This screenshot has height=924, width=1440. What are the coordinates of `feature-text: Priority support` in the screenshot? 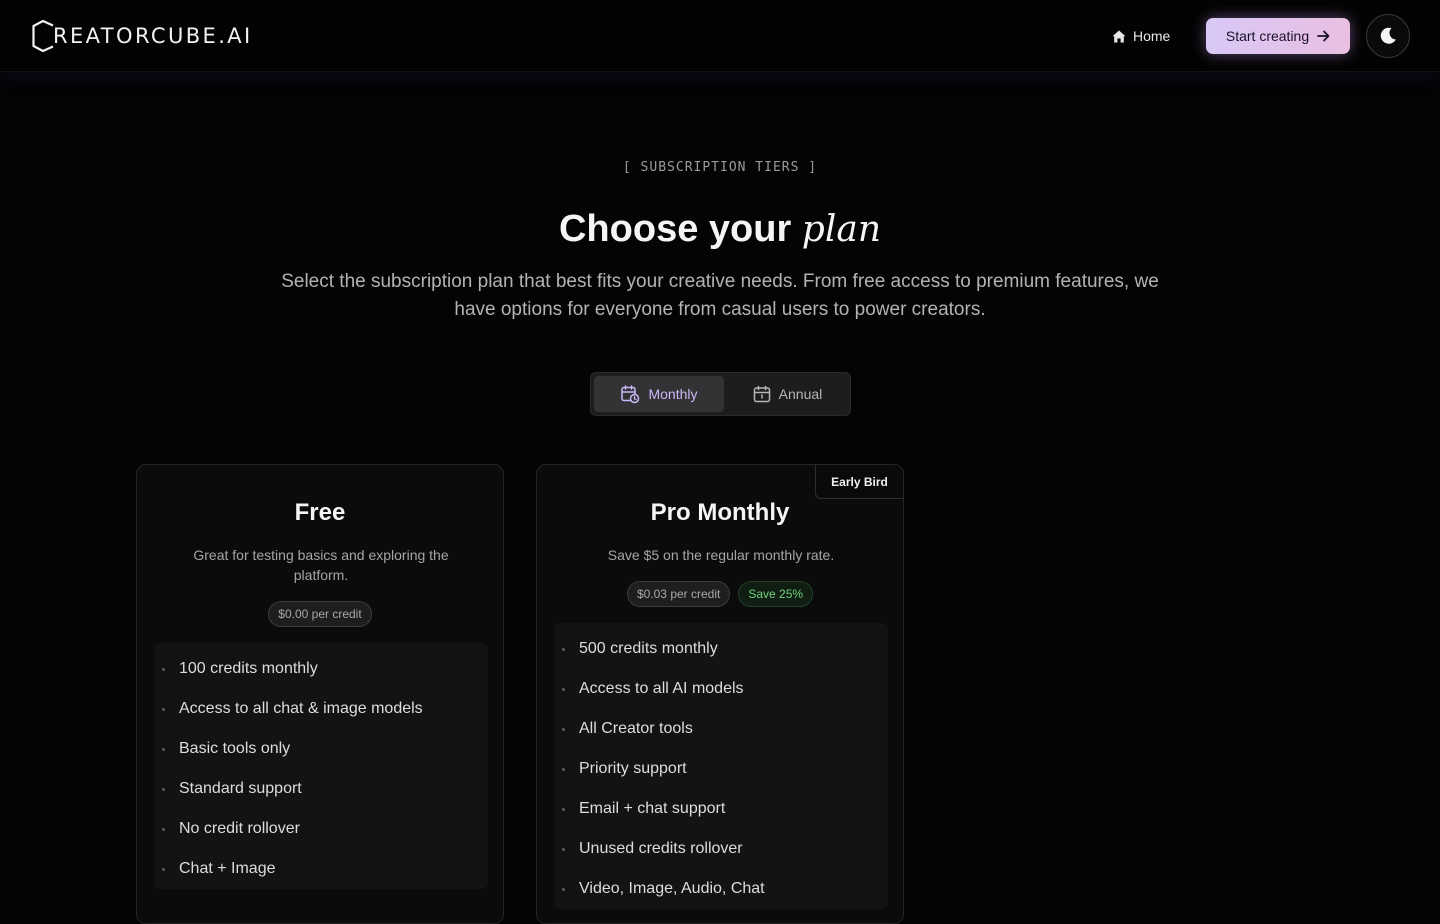 It's located at (633, 768).